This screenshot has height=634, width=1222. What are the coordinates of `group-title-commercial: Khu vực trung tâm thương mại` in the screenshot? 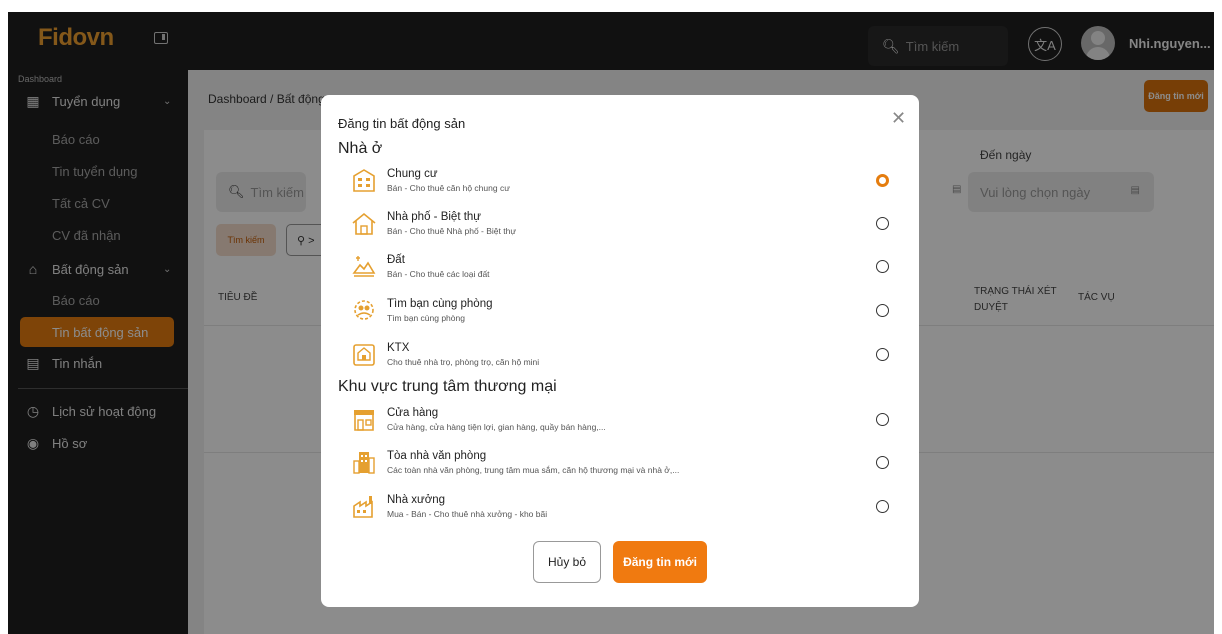 It's located at (447, 386).